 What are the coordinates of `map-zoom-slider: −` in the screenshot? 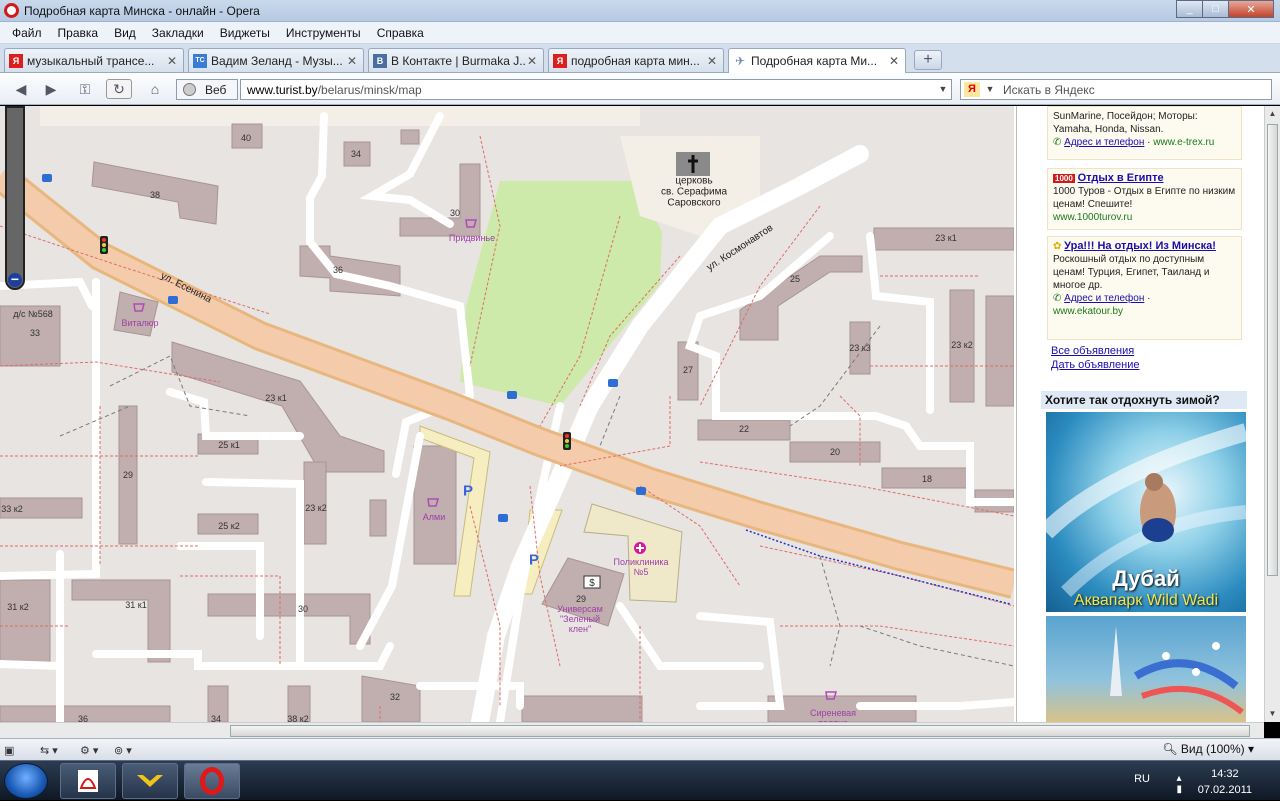 It's located at (15, 198).